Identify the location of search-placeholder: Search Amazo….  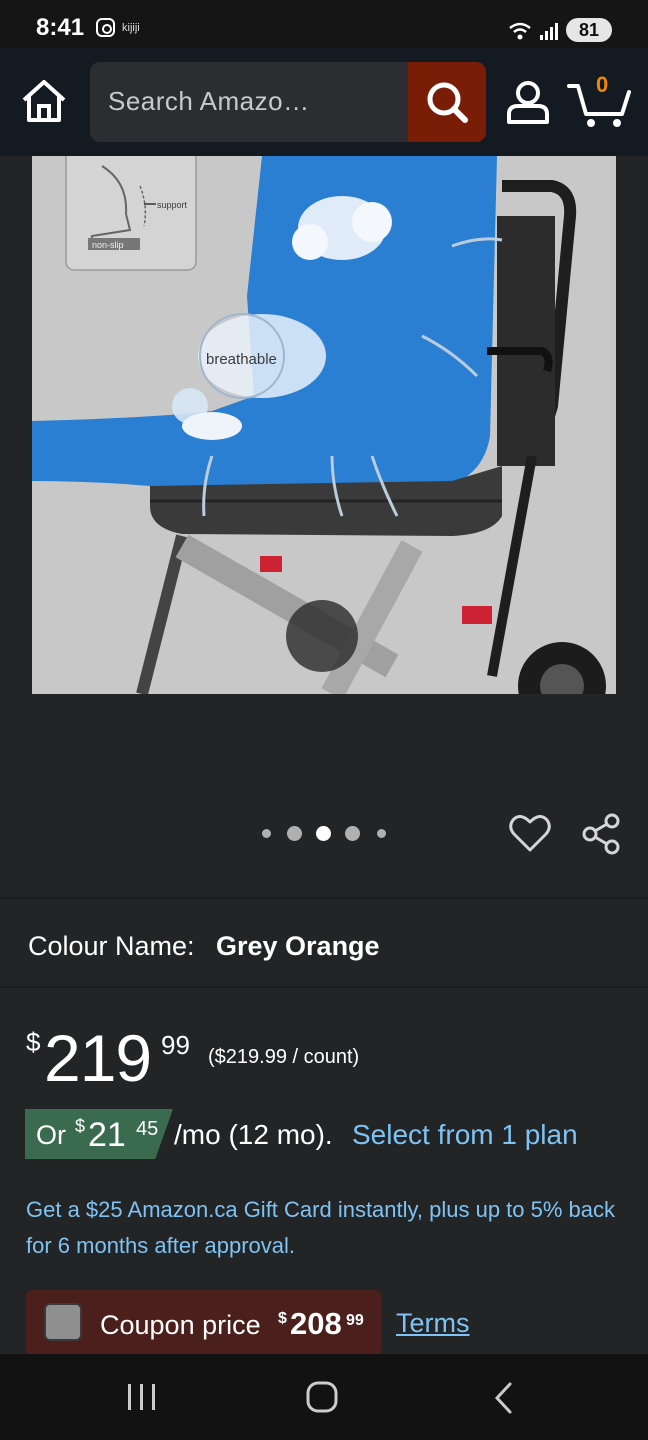
(209, 101).